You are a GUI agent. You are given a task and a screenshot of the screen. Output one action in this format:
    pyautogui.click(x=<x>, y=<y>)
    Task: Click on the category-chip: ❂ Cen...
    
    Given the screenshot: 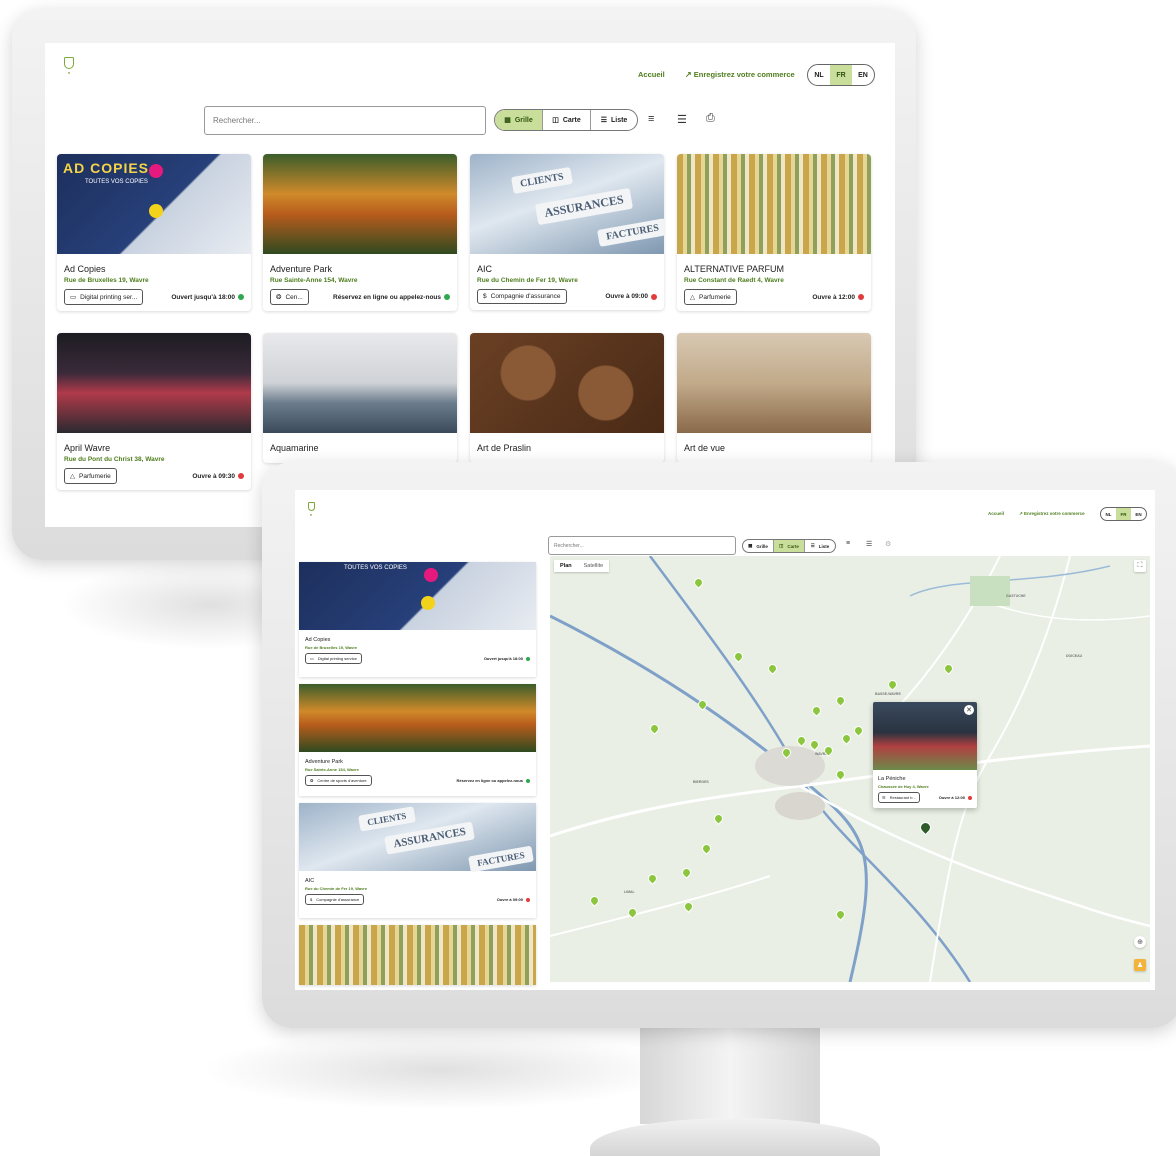 What is the action you would take?
    pyautogui.click(x=289, y=297)
    